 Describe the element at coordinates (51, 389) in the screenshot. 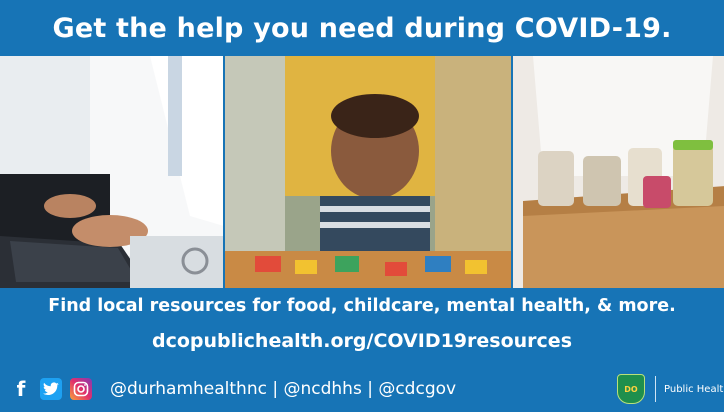

I see `twitter-icon` at that location.